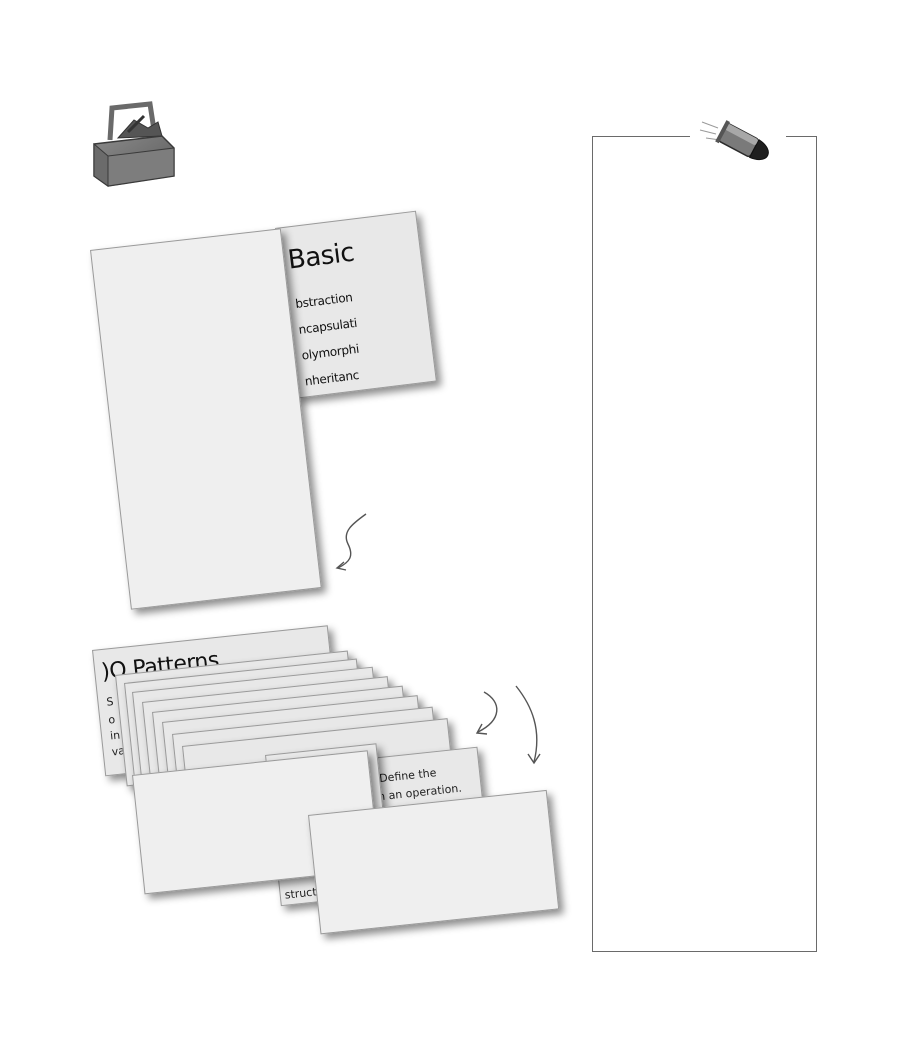 The width and height of the screenshot is (907, 1045). I want to click on oo-basics-item: nheritanc, so click(332, 378).